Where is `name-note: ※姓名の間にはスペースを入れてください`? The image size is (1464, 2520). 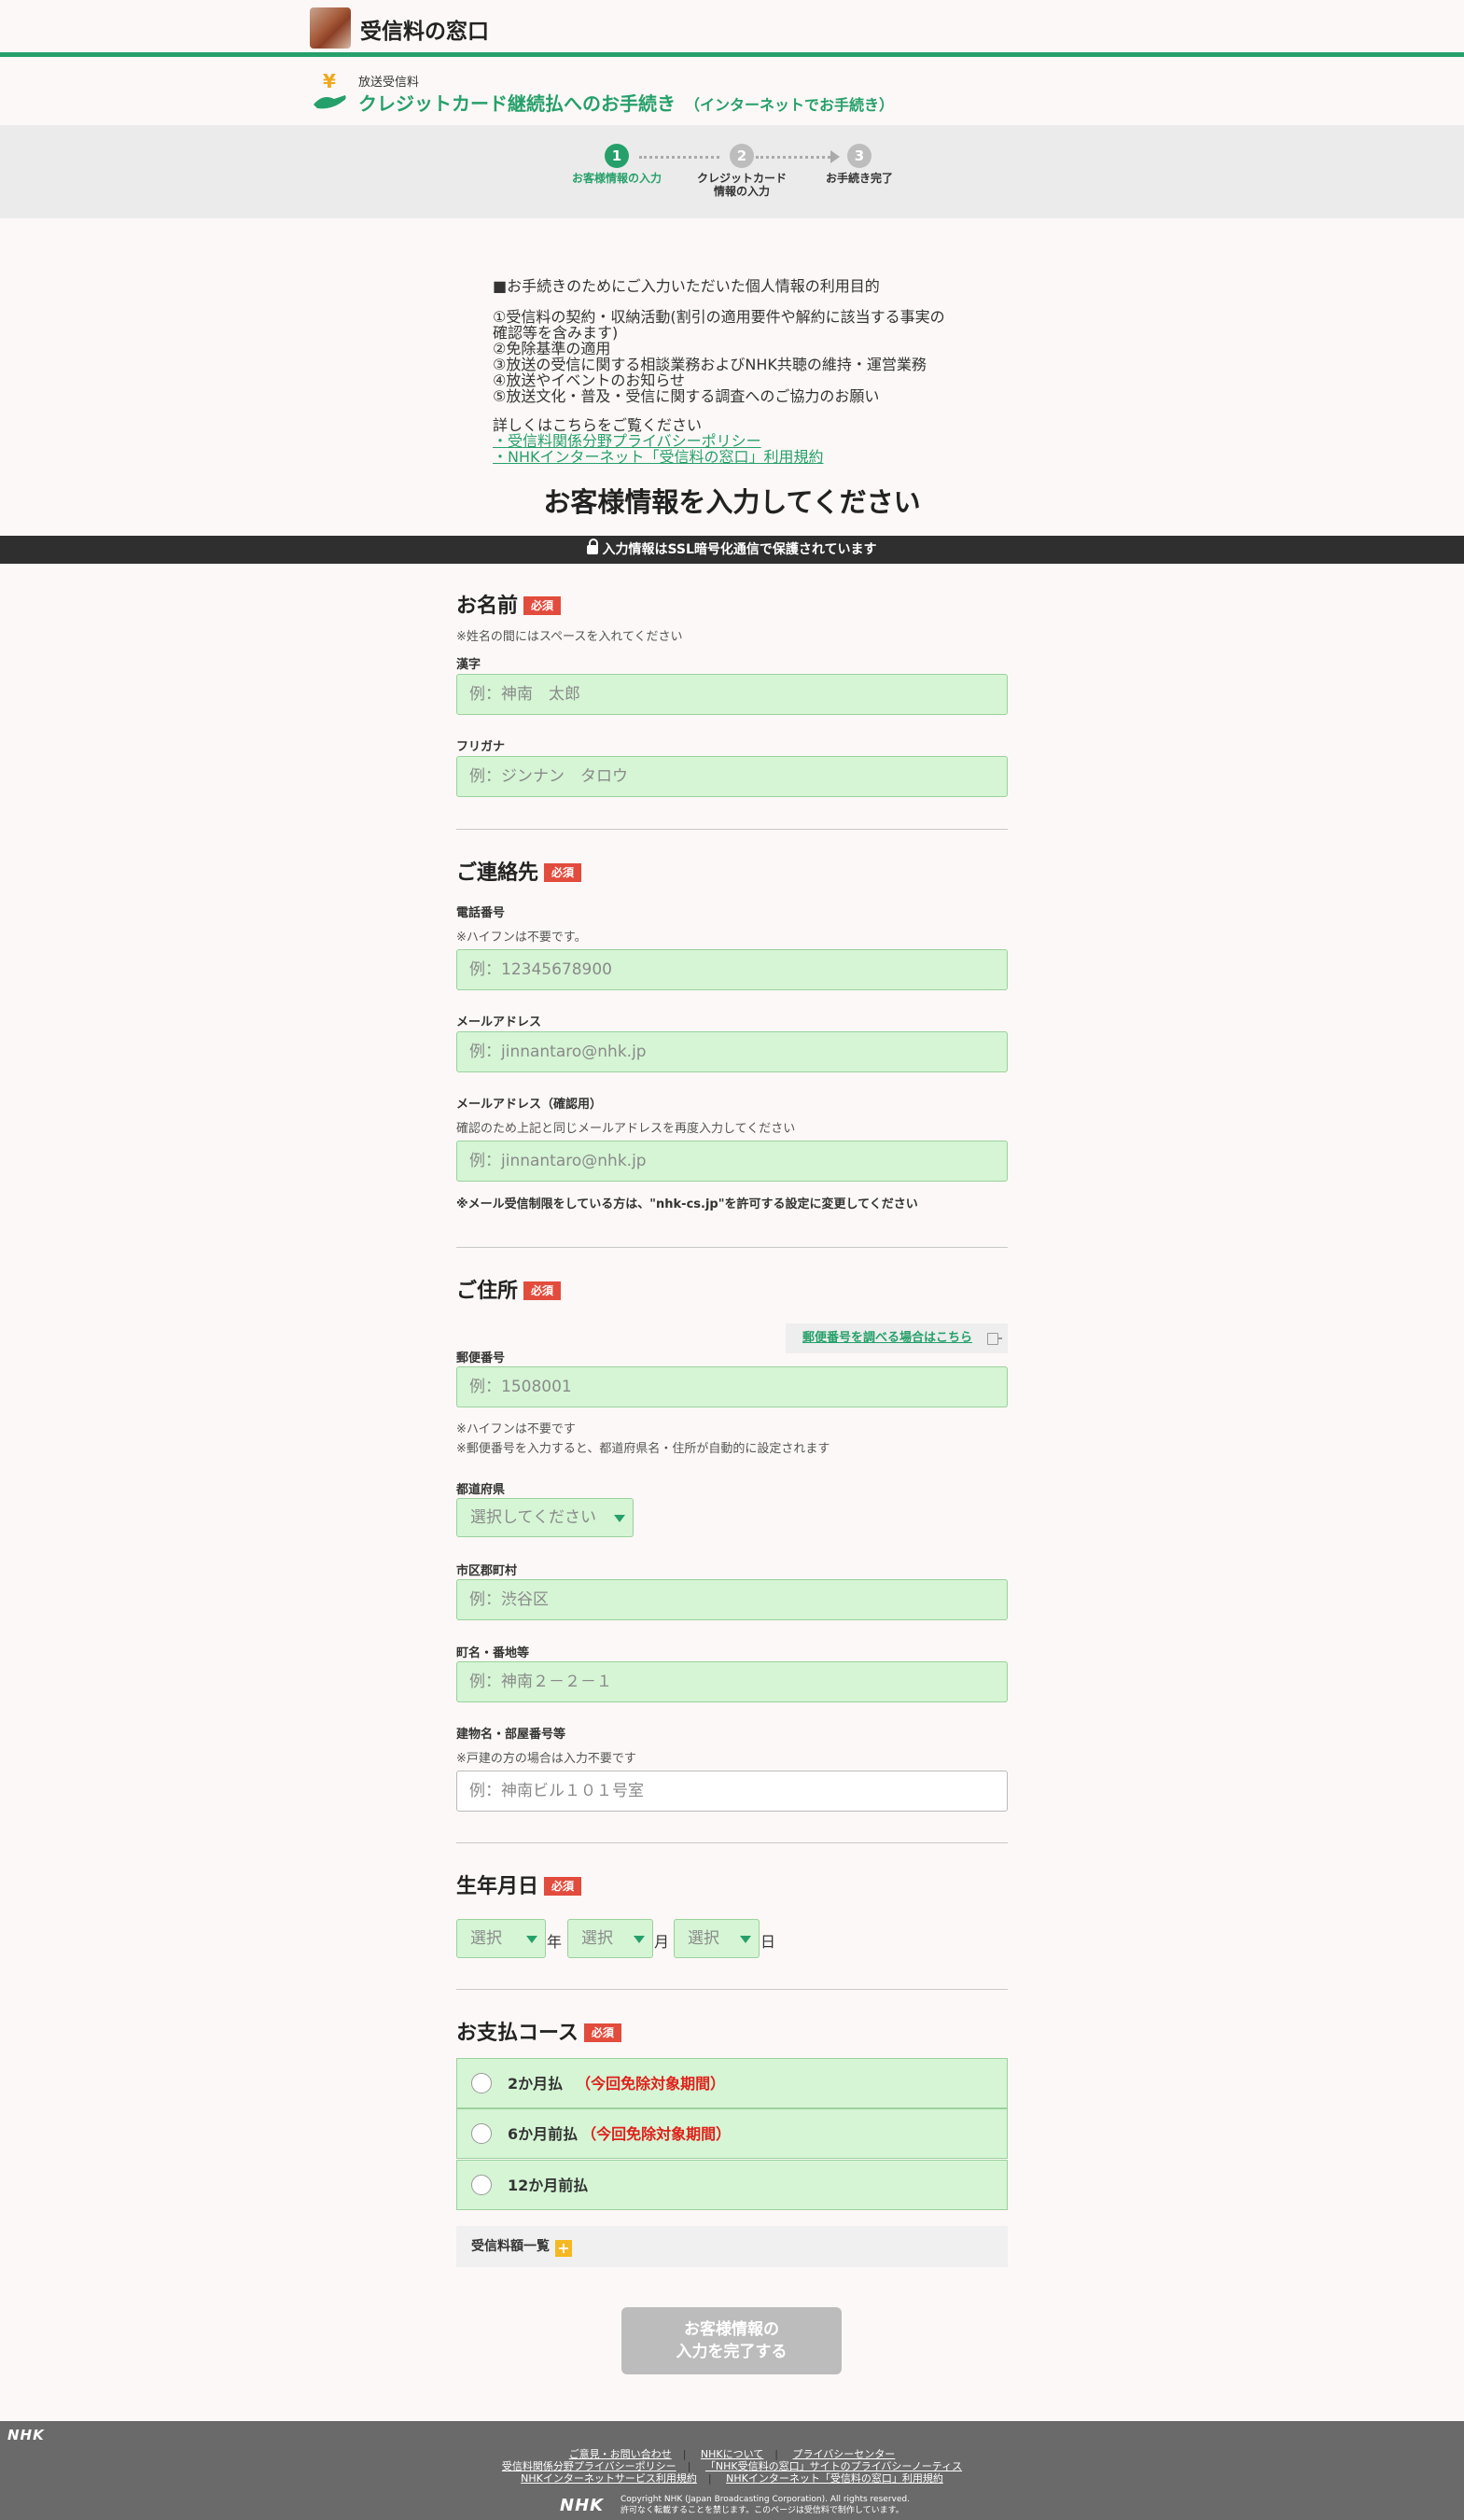 name-note: ※姓名の間にはスペースを入れてください is located at coordinates (569, 637).